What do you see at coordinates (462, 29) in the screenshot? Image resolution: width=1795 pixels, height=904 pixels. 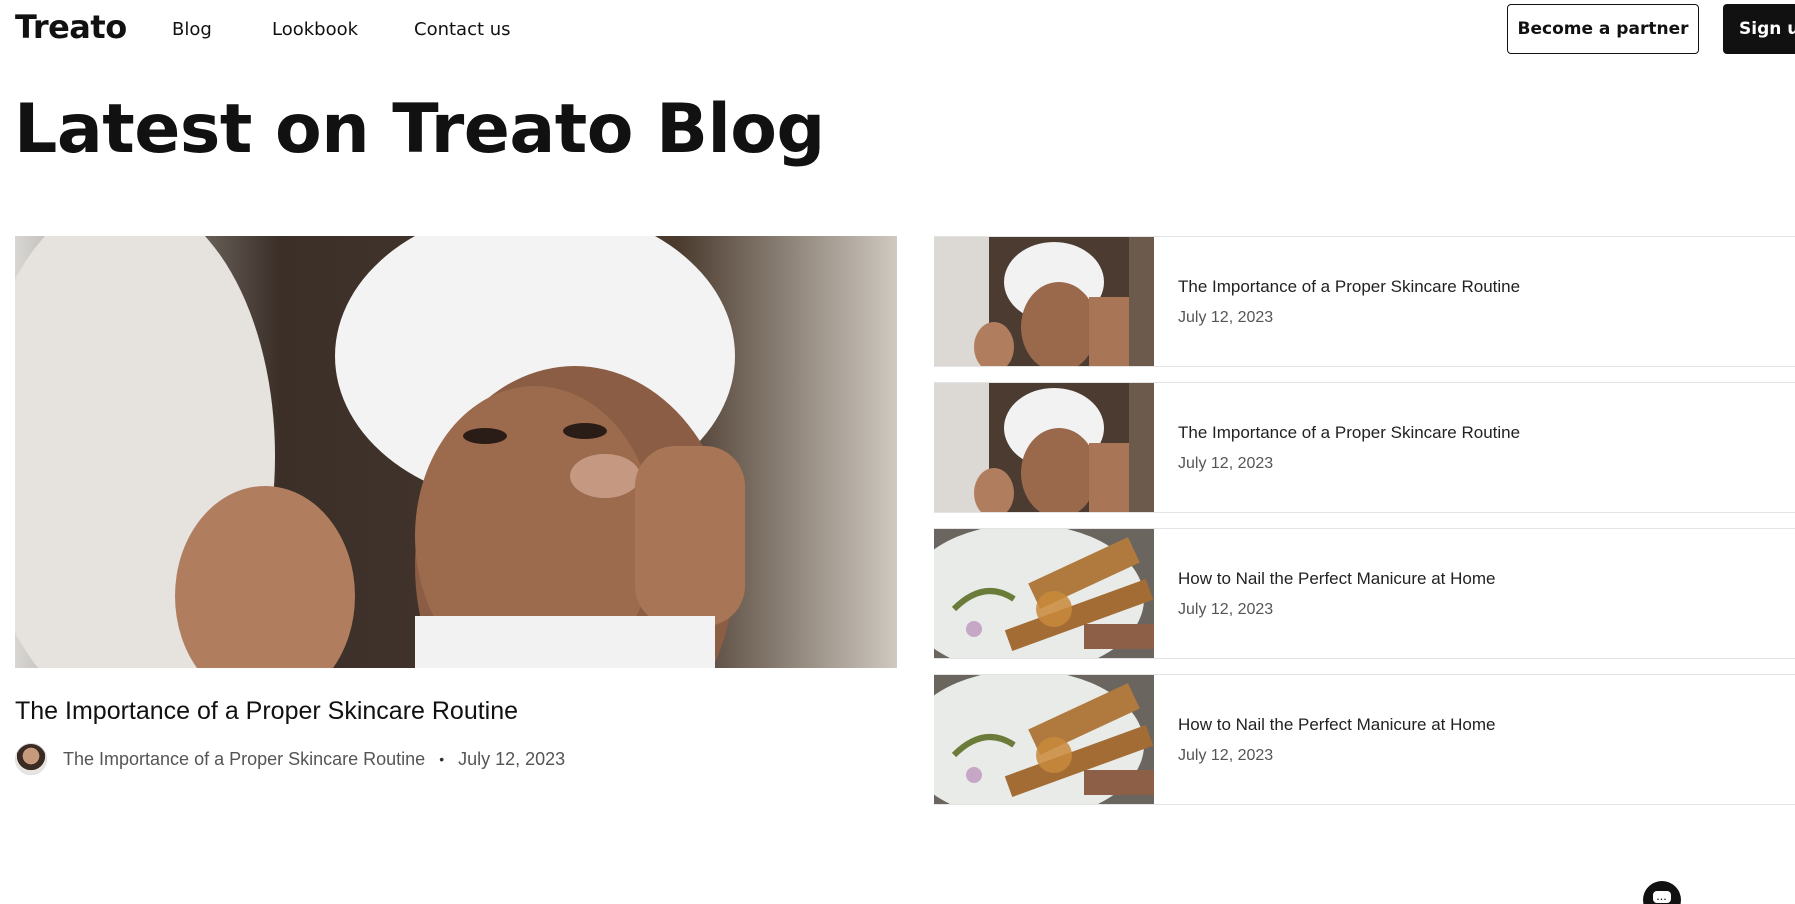 I see `nav-contact-us: Contact us` at bounding box center [462, 29].